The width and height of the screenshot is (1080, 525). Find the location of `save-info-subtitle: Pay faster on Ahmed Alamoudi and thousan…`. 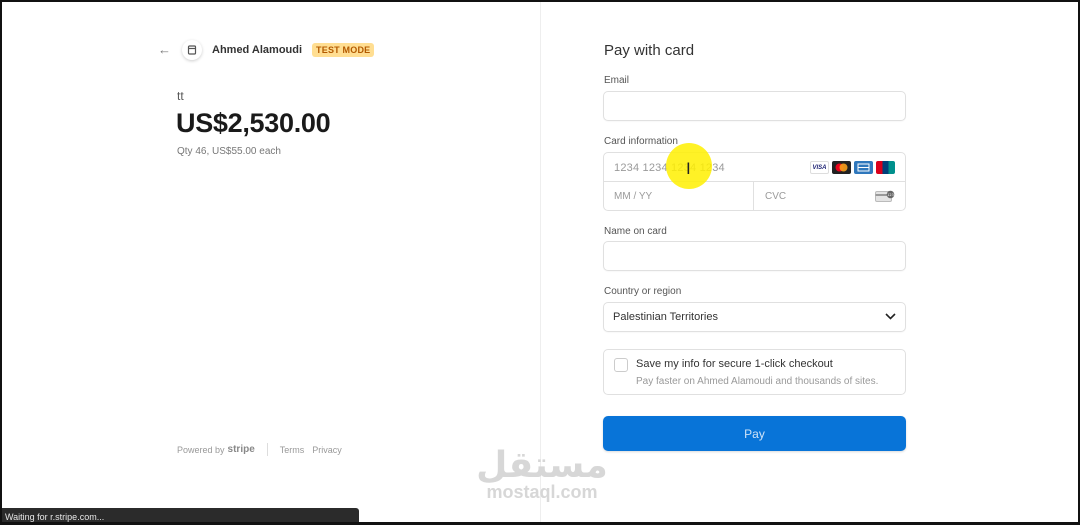

save-info-subtitle: Pay faster on Ahmed Alamoudi and thousan… is located at coordinates (757, 381).